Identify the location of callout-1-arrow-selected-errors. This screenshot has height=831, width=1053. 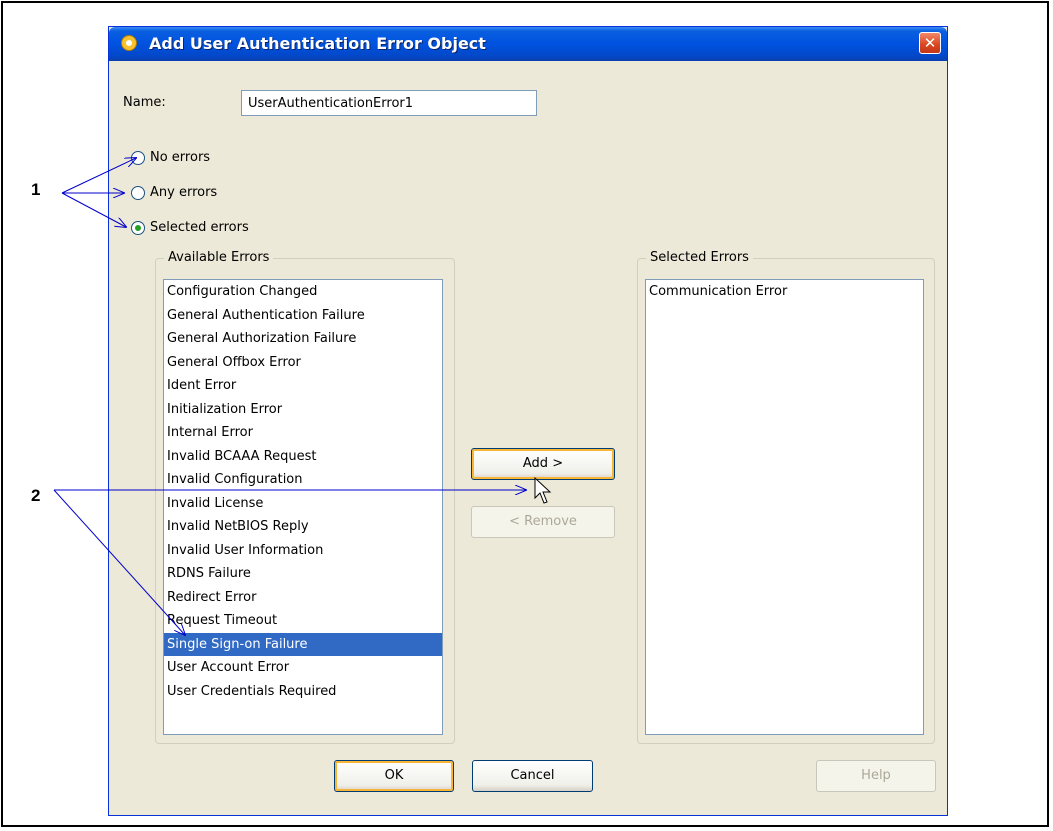
(93, 209).